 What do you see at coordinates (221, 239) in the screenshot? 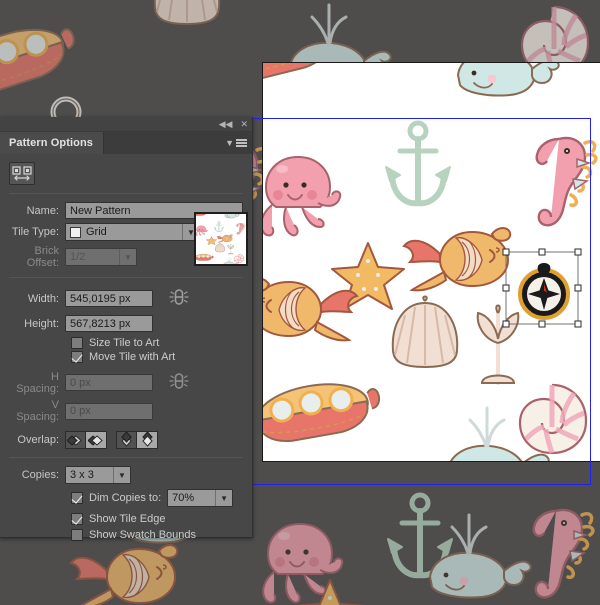
I see `pattern-swatch-thumbnail` at bounding box center [221, 239].